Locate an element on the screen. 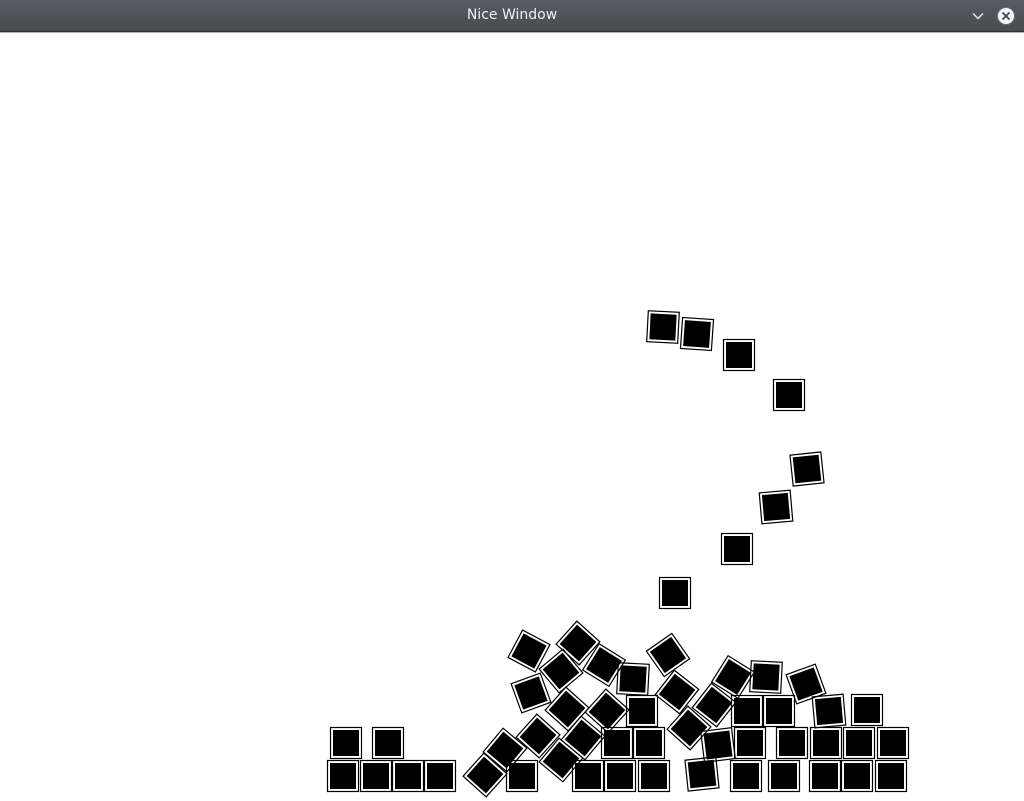 This screenshot has width=1024, height=801. close-icon is located at coordinates (1006, 16).